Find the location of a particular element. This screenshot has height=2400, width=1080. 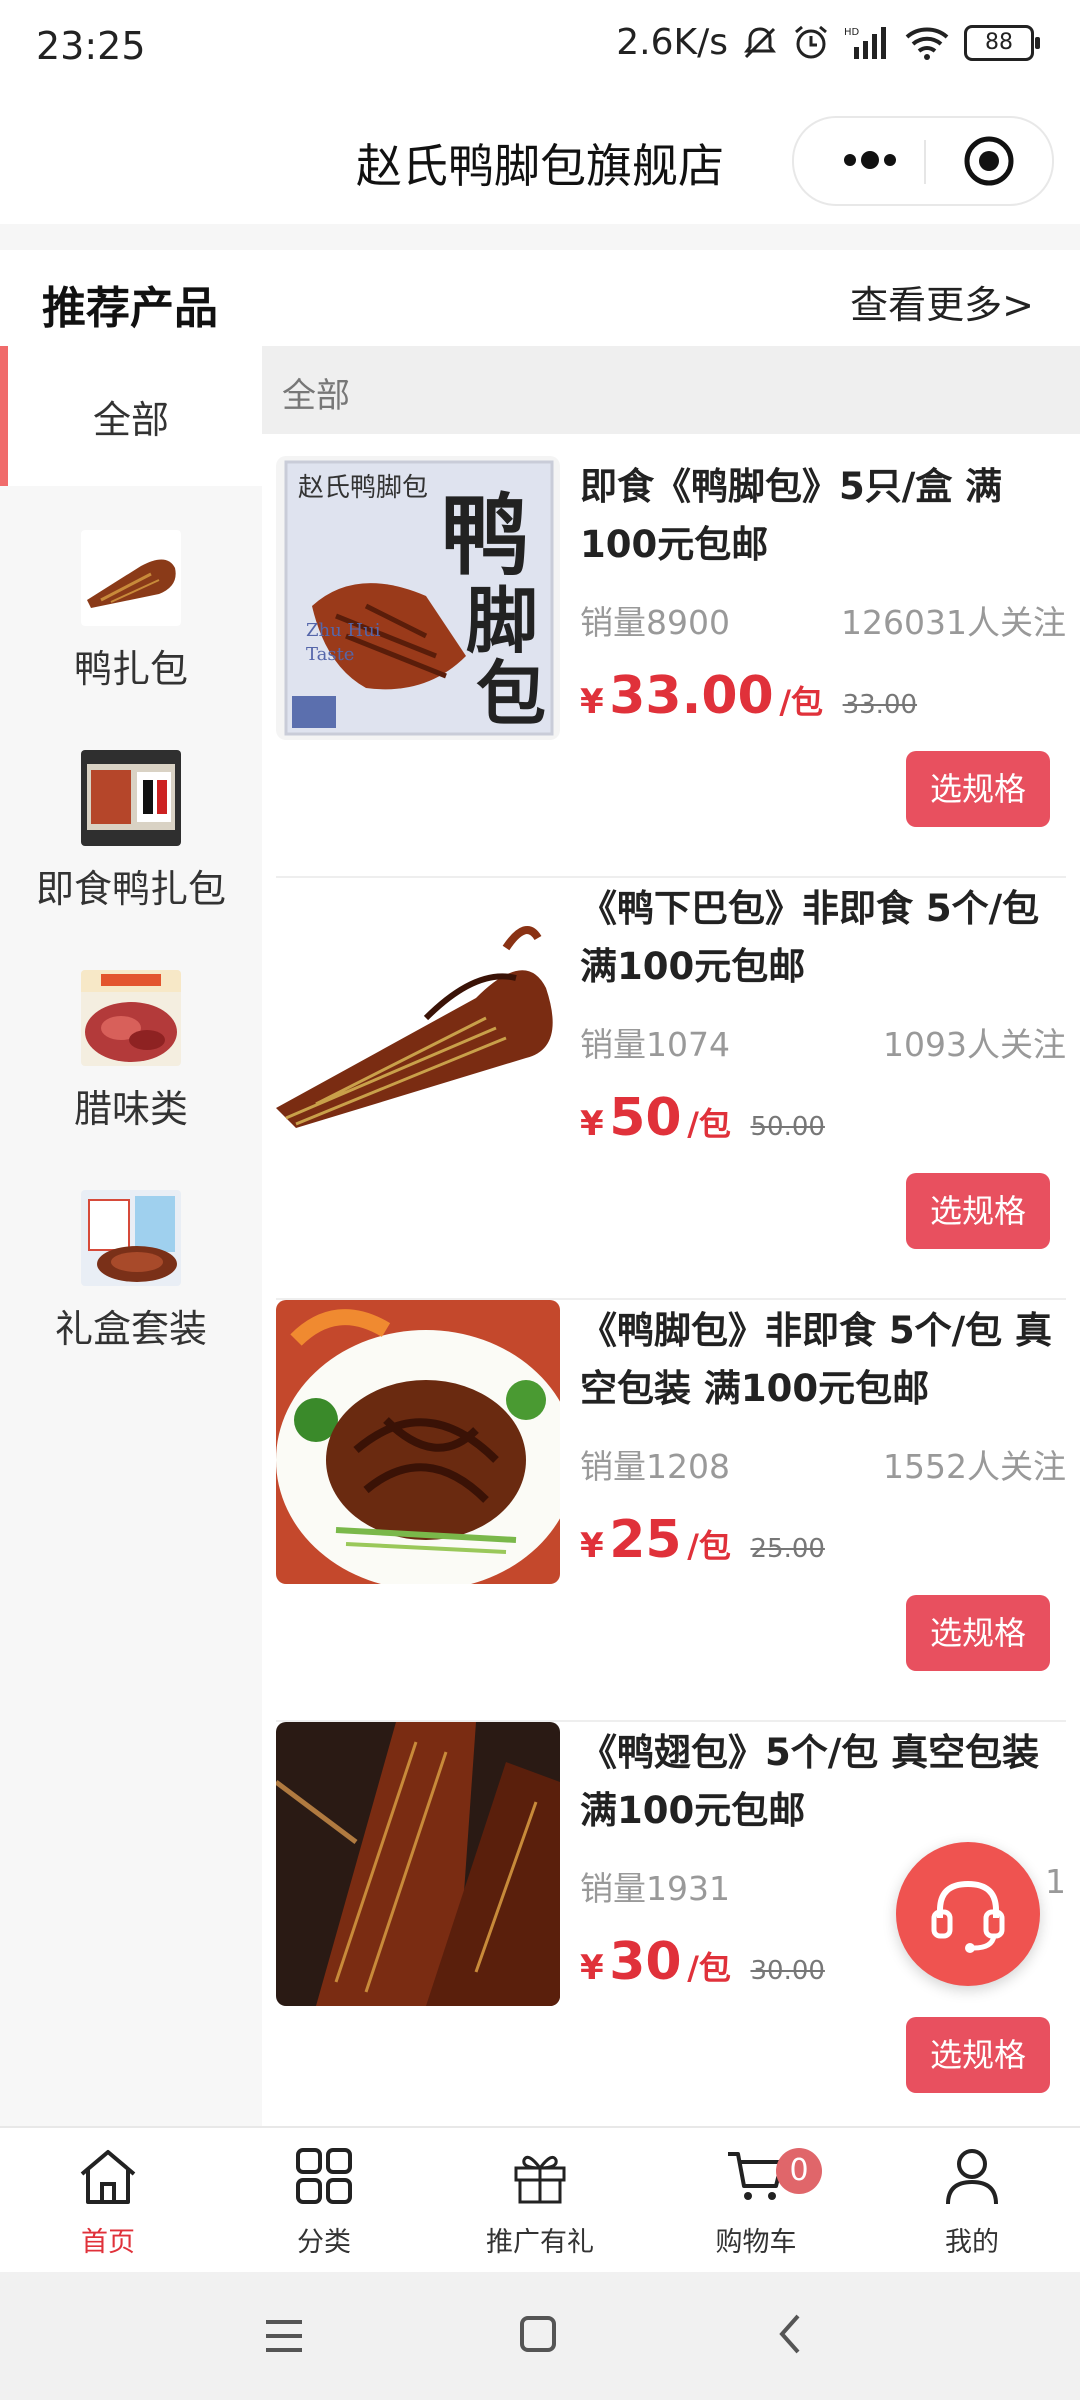

tab-home: 首页 is located at coordinates (108, 2201).